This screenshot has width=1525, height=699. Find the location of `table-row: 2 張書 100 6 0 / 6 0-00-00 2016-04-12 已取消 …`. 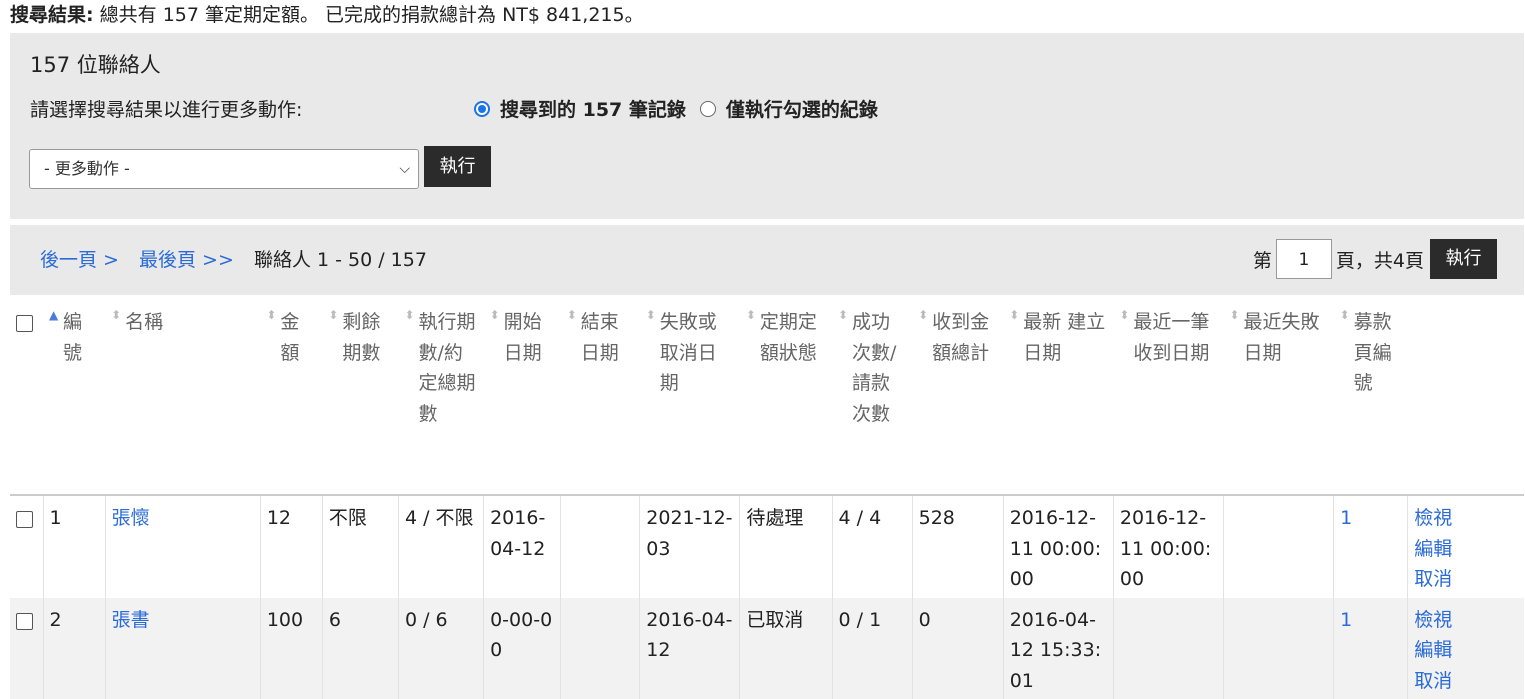

table-row: 2 張書 100 6 0 / 6 0-00-00 2016-04-12 已取消 … is located at coordinates (767, 648).